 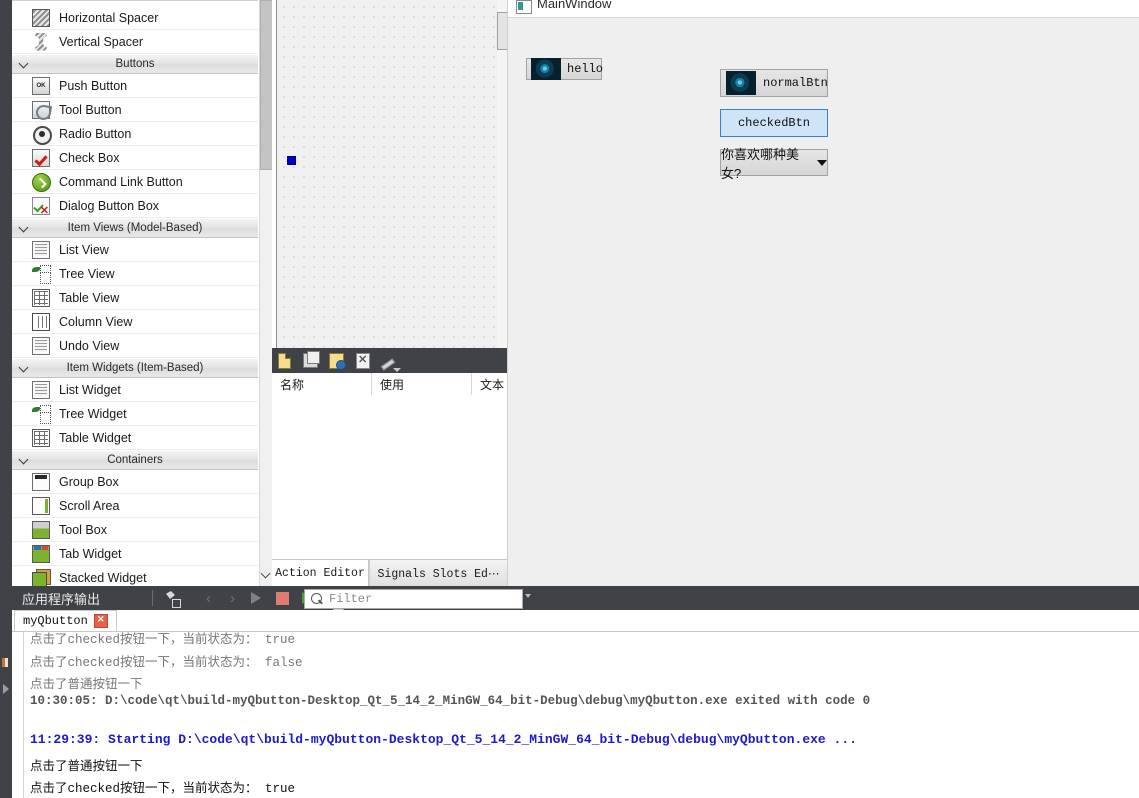 I want to click on undo-view-icon, so click(x=41, y=345).